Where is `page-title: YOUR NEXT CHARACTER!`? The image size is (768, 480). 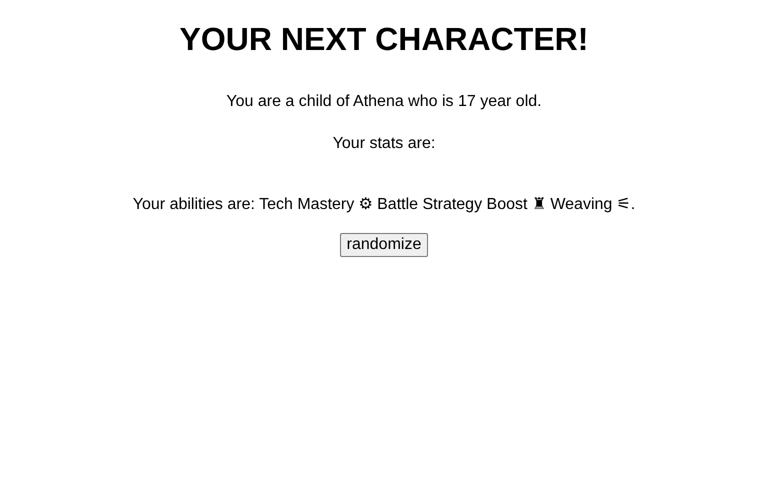
page-title: YOUR NEXT CHARACTER! is located at coordinates (384, 39).